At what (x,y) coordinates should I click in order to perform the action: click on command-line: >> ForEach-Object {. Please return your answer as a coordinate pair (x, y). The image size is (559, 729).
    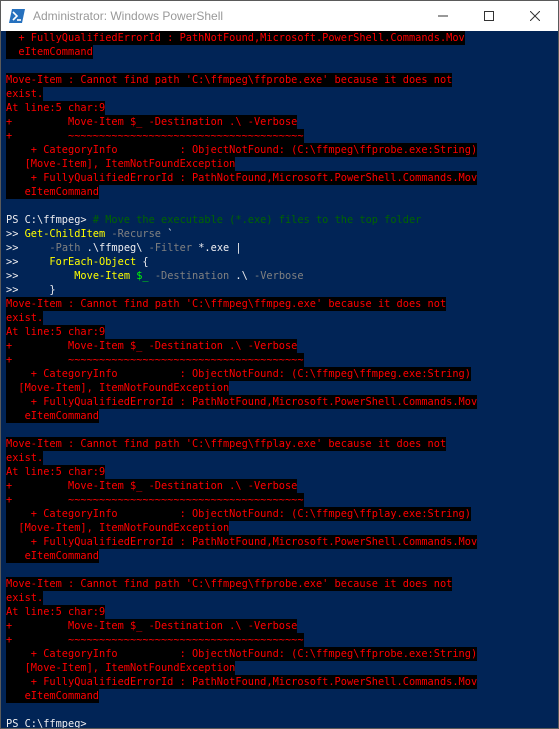
    Looking at the image, I should click on (77, 262).